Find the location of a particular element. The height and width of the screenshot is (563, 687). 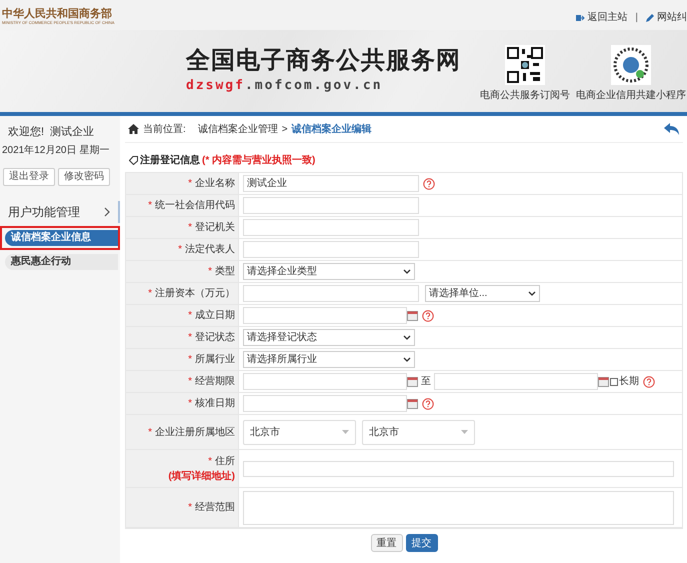

home-icon is located at coordinates (133, 129).